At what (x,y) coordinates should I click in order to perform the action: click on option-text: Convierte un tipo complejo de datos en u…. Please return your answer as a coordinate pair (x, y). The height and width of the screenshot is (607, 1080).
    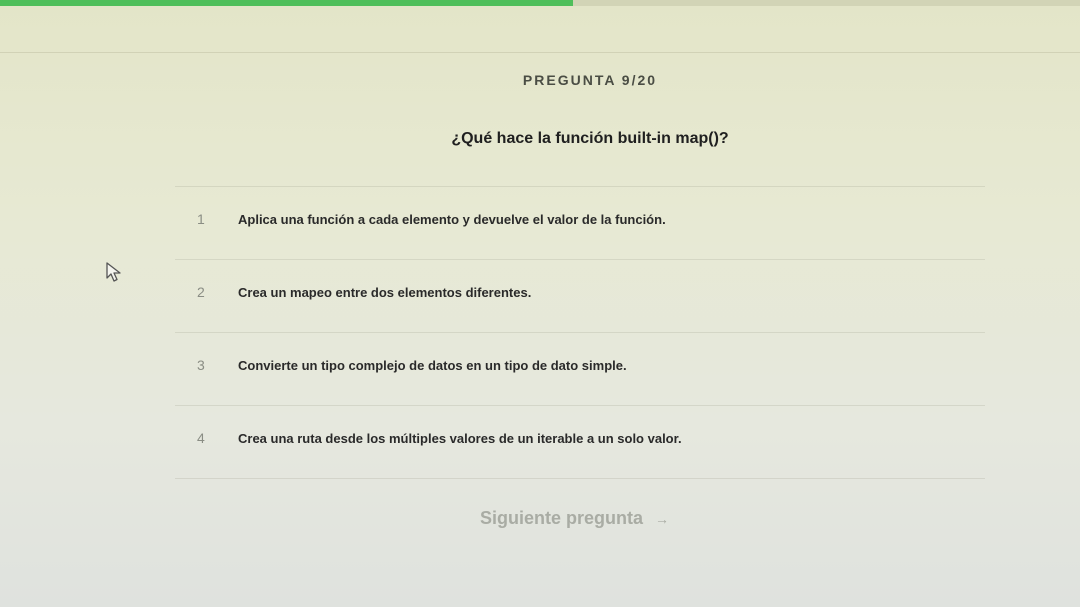
    Looking at the image, I should click on (432, 365).